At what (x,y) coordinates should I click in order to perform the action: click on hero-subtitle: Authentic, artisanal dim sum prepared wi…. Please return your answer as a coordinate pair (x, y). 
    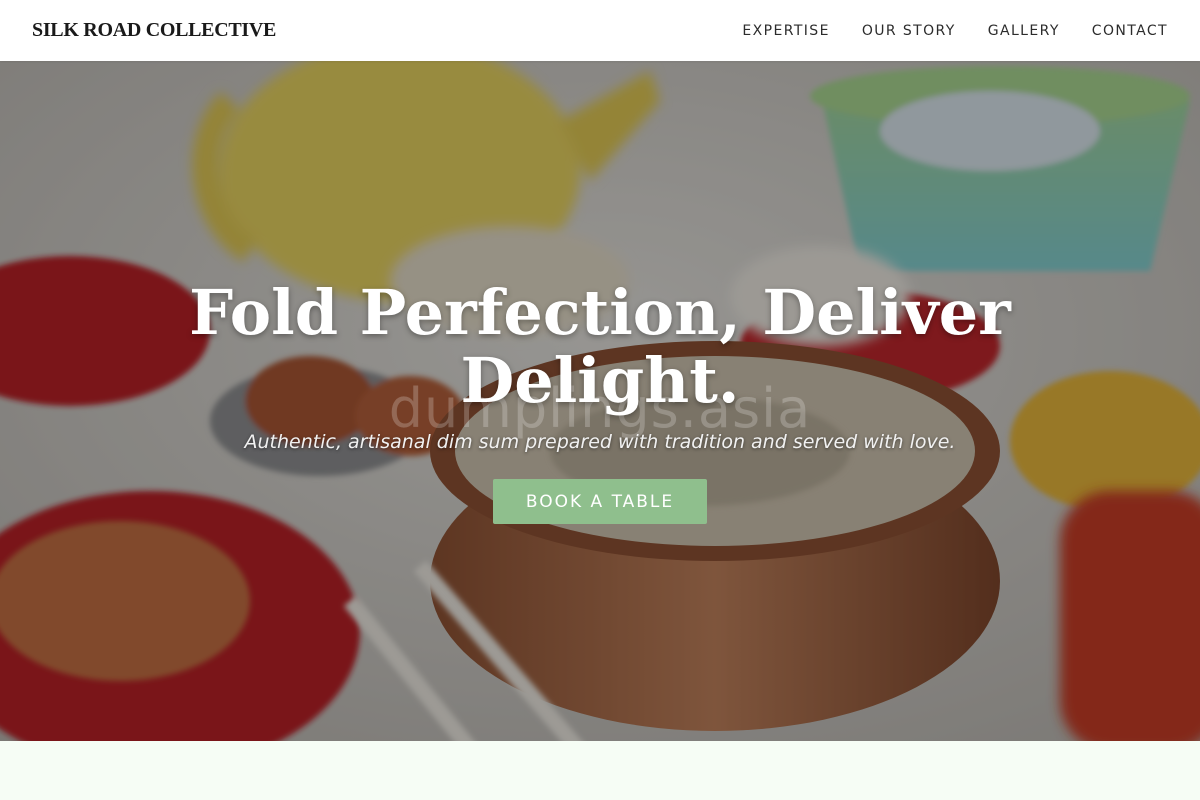
    Looking at the image, I should click on (600, 442).